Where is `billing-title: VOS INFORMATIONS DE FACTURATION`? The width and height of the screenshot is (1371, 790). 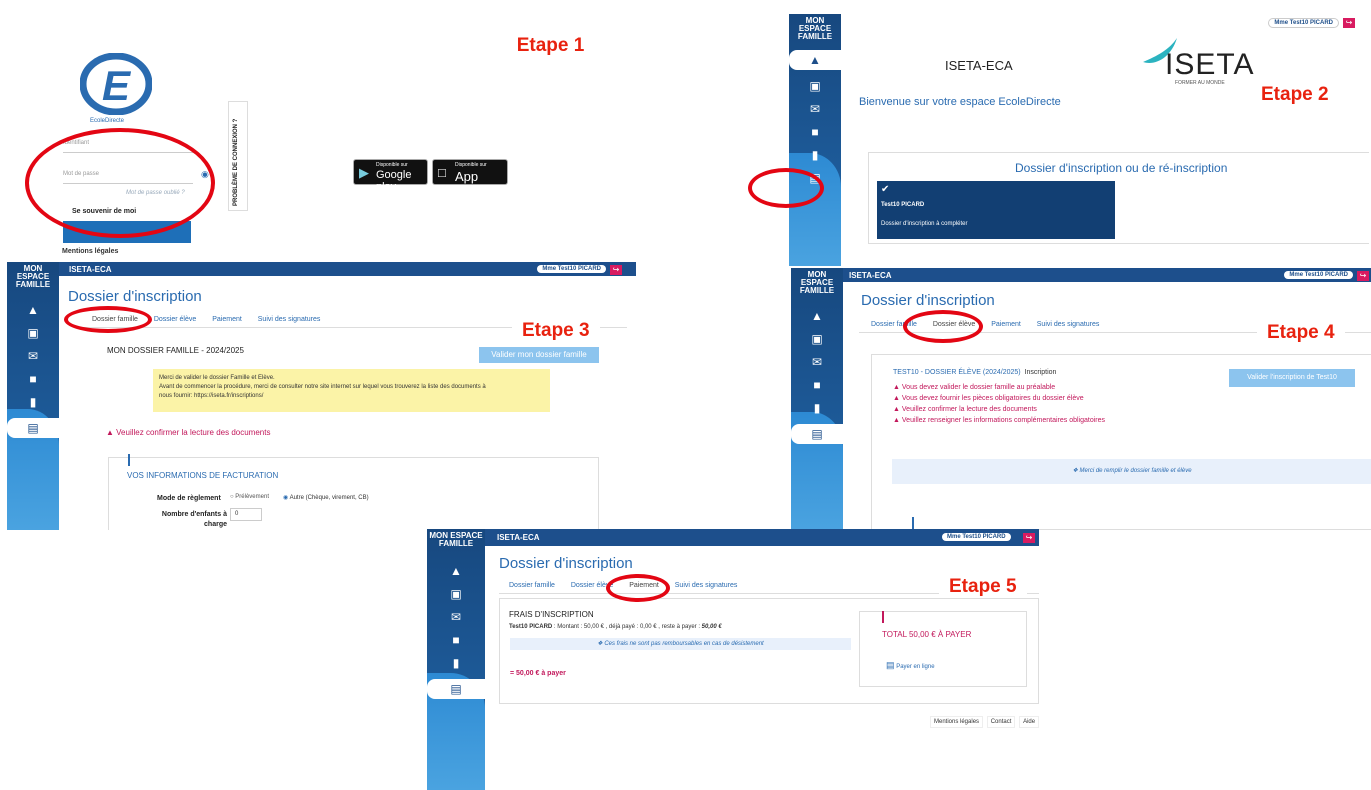 billing-title: VOS INFORMATIONS DE FACTURATION is located at coordinates (203, 475).